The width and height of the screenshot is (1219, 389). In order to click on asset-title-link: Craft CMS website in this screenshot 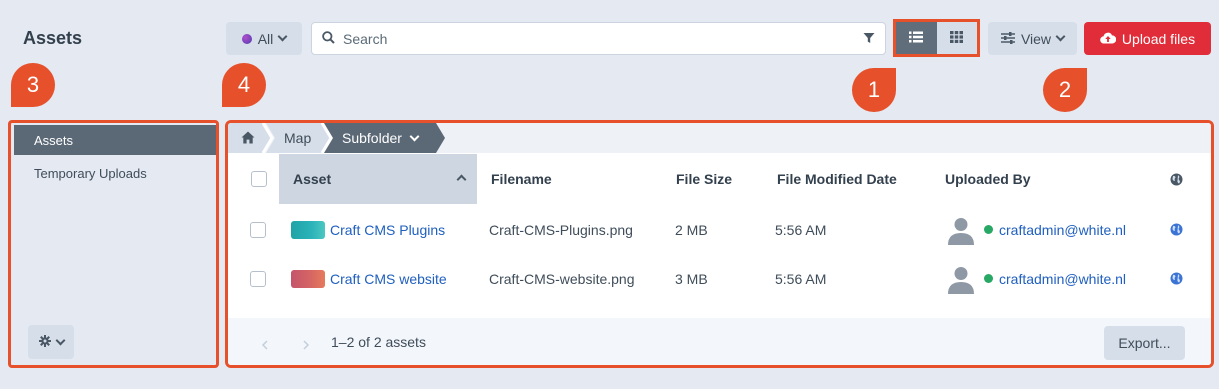, I will do `click(388, 279)`.